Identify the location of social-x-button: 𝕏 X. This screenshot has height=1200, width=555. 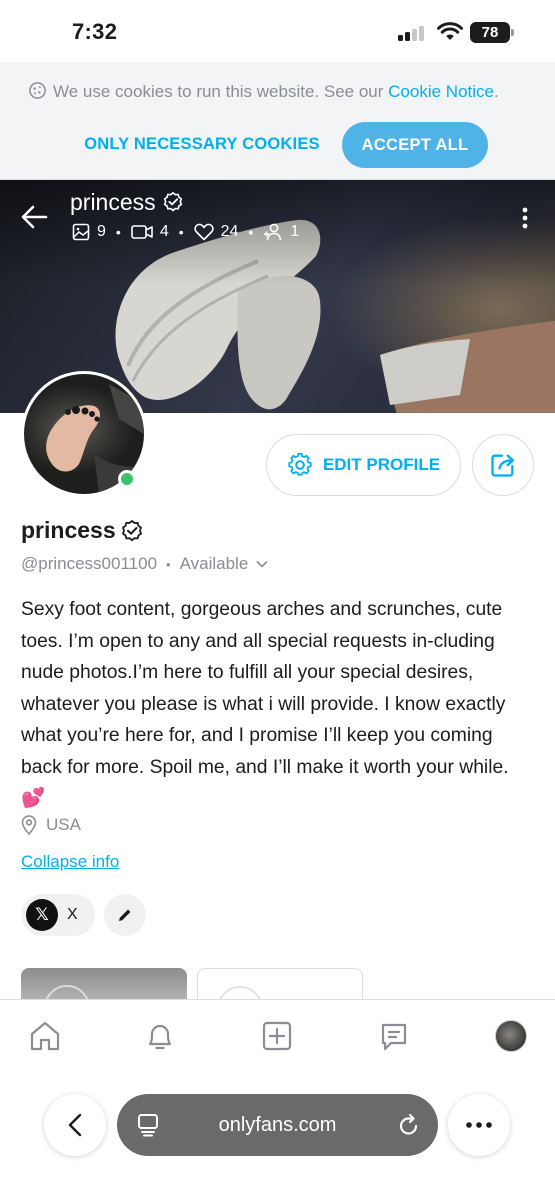
(58, 915).